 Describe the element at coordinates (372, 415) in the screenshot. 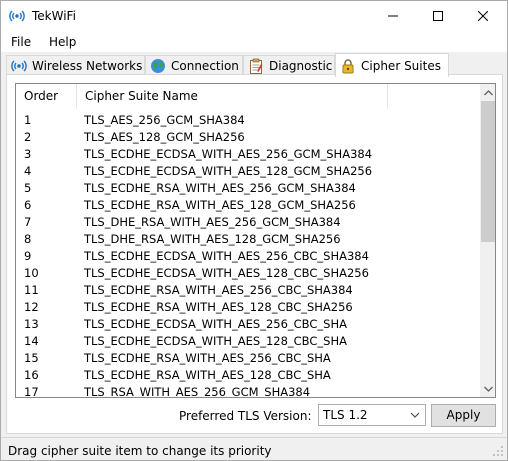

I see `tls-version-select: TLS 1.2` at that location.